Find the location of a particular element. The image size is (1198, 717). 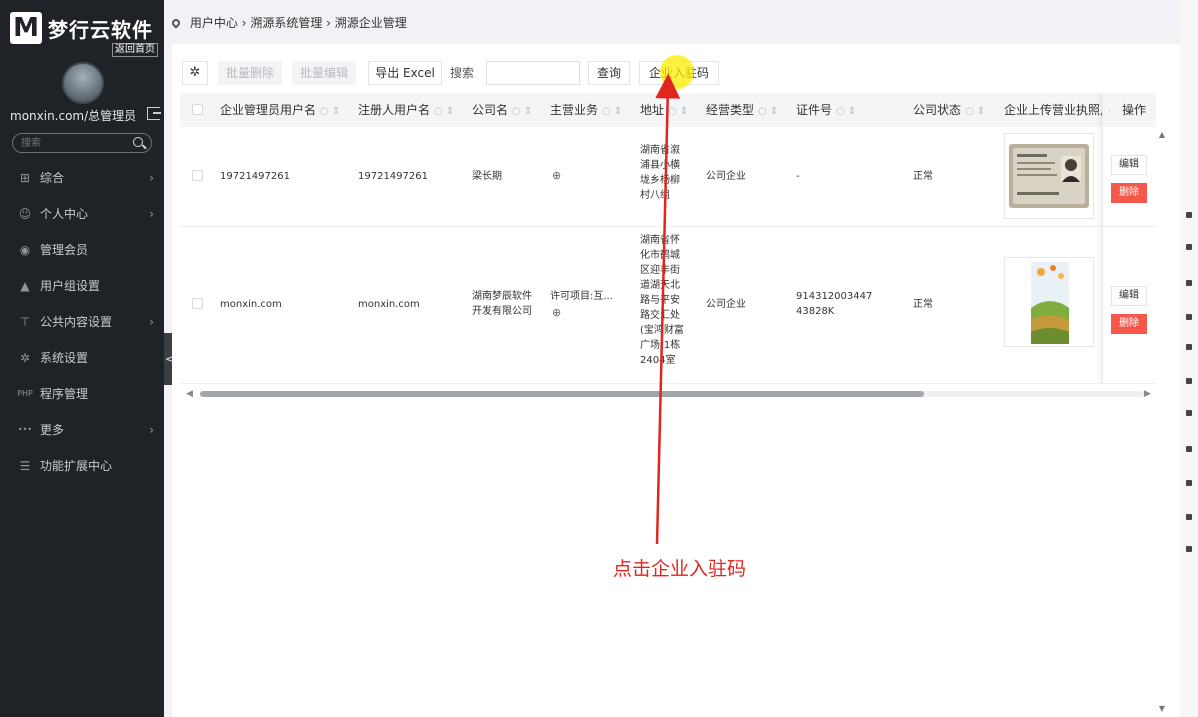

cell-admin-username: 19721497261 is located at coordinates (255, 176).